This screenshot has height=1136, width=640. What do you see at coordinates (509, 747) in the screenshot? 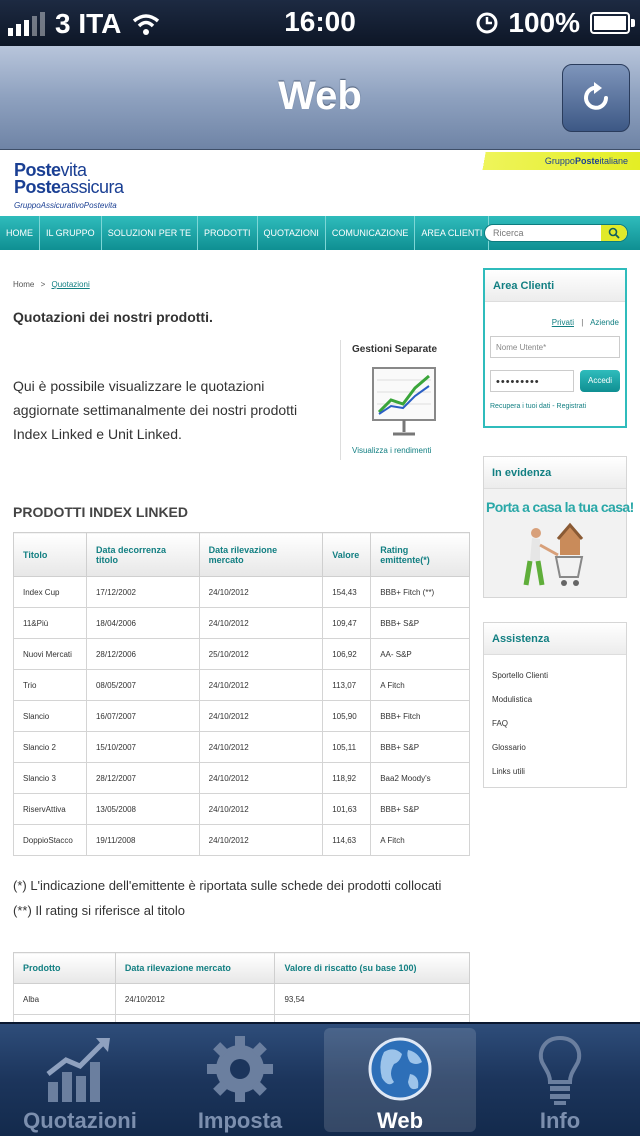
I see `assistenza-item-glossario: Glossario` at bounding box center [509, 747].